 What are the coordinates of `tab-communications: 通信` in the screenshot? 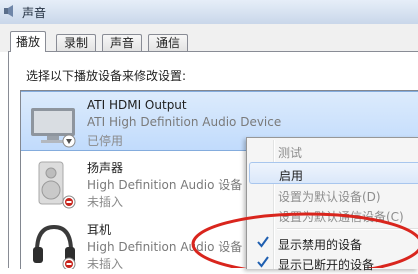 It's located at (168, 42).